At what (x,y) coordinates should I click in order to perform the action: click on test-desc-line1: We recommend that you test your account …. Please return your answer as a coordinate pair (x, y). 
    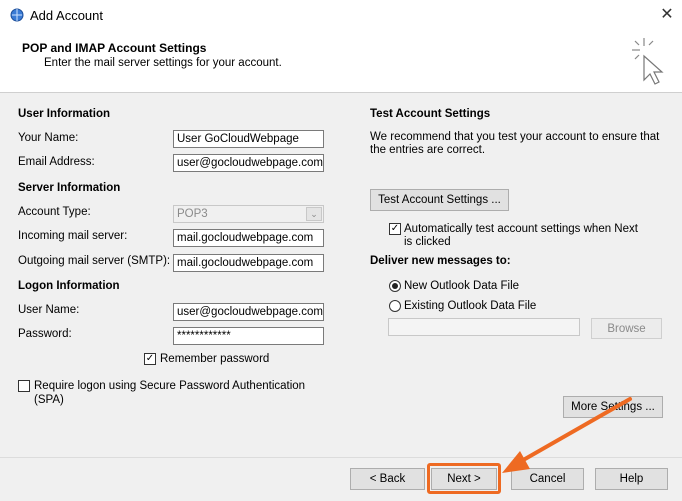
    Looking at the image, I should click on (515, 137).